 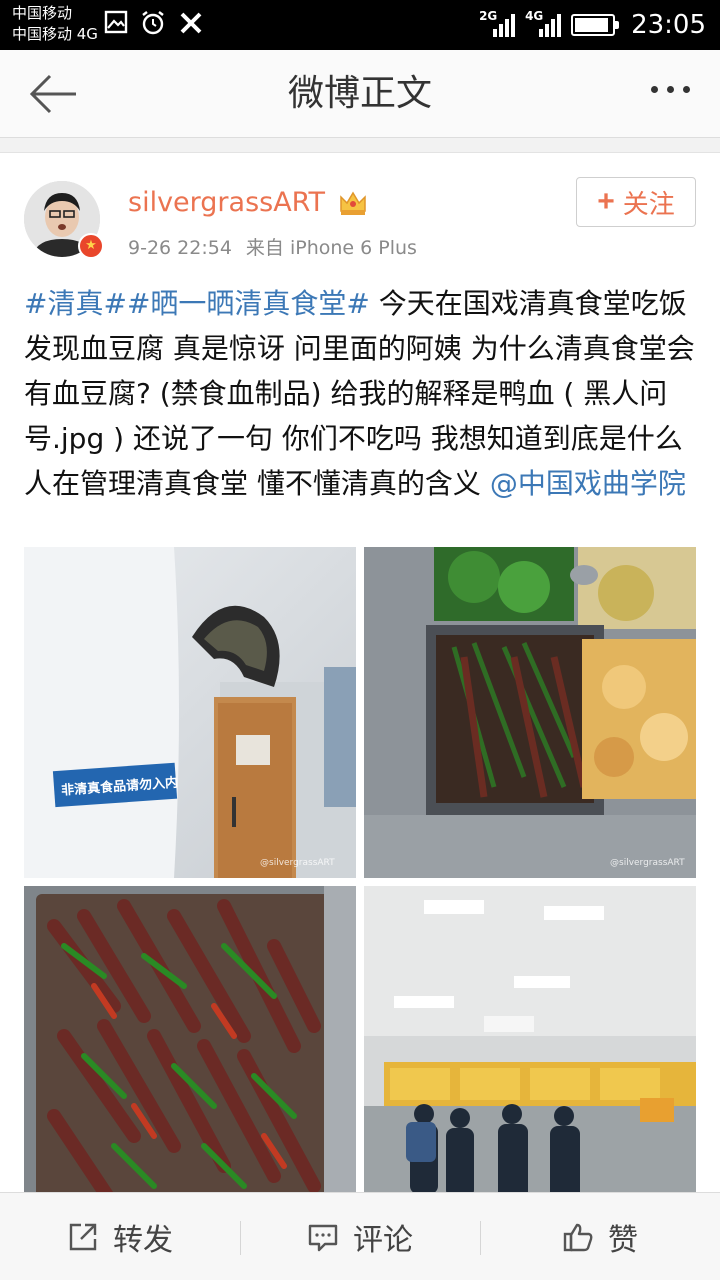 What do you see at coordinates (668, 25) in the screenshot?
I see `clock: 23:05` at bounding box center [668, 25].